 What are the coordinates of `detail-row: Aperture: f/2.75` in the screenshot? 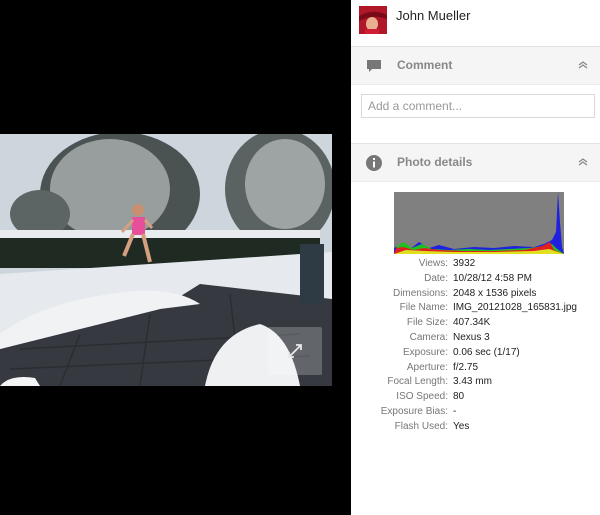 It's located at (475, 368).